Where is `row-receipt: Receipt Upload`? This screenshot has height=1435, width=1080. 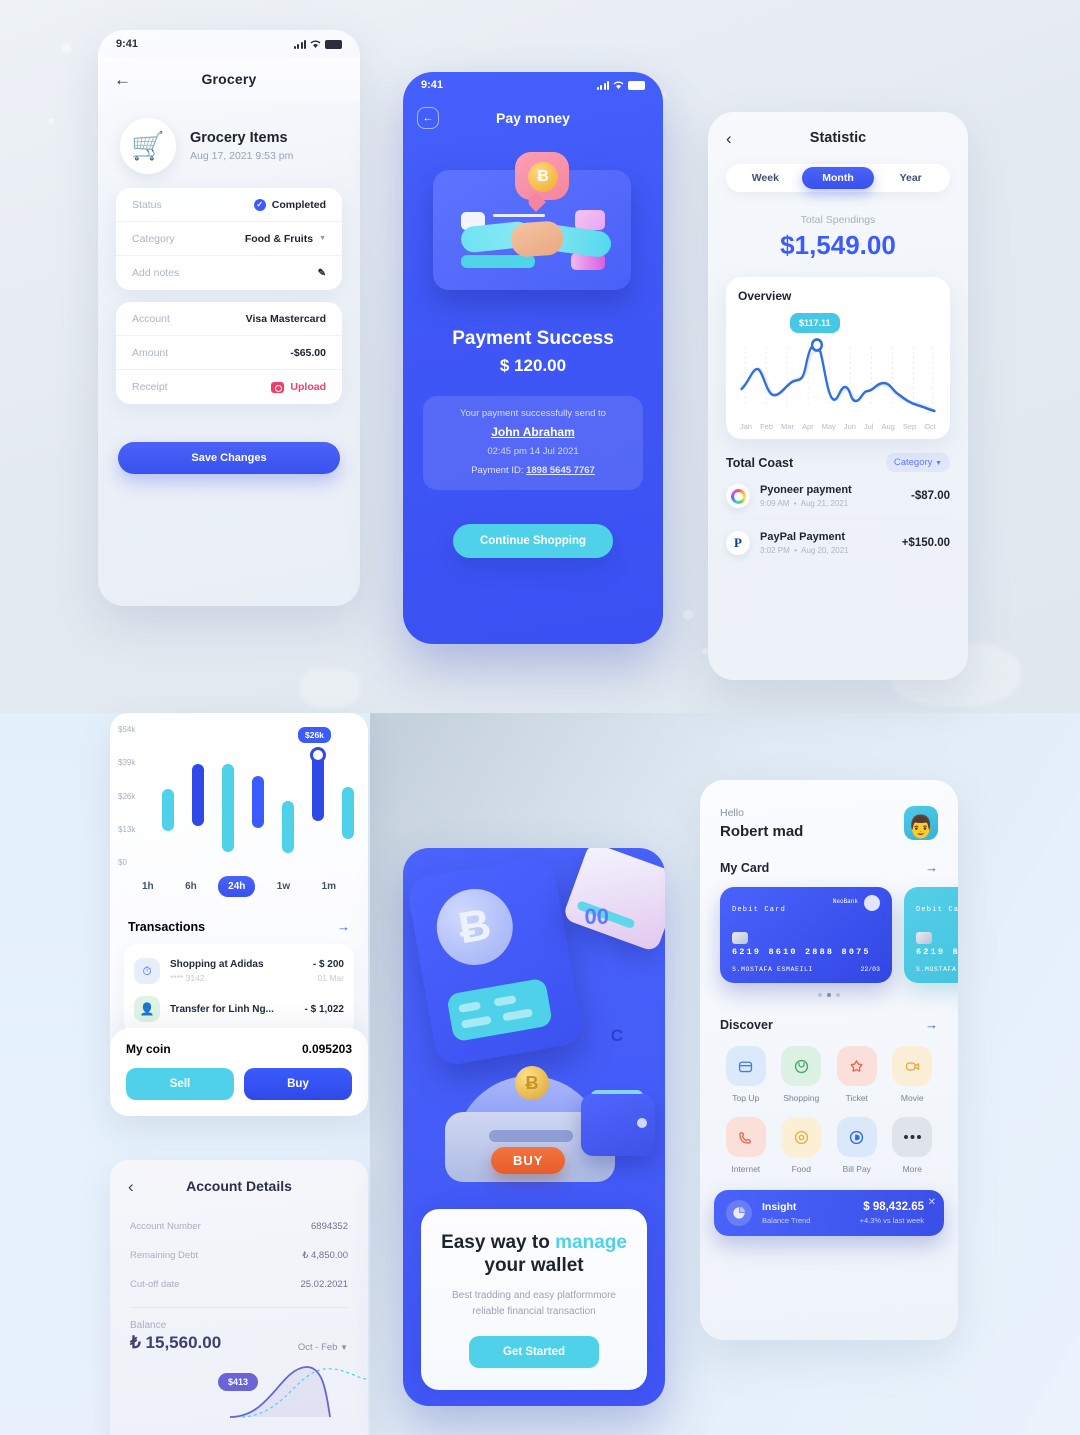
row-receipt: Receipt Upload is located at coordinates (229, 387).